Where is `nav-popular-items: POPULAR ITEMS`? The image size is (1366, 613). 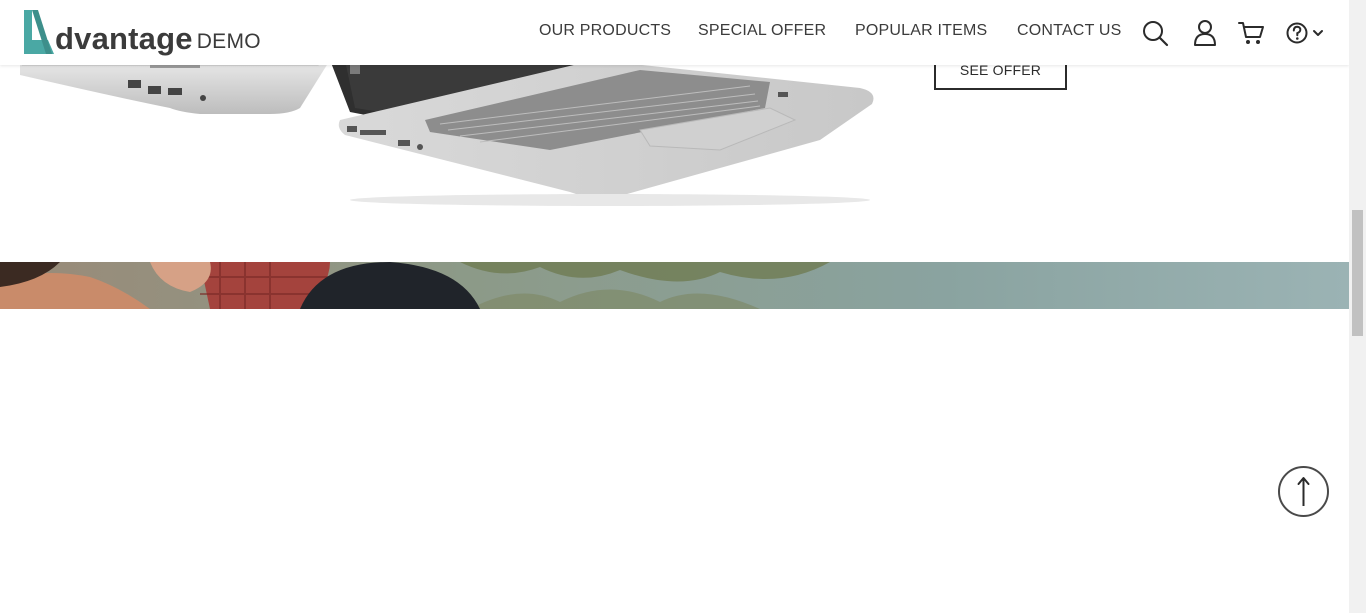
nav-popular-items: POPULAR ITEMS is located at coordinates (921, 31).